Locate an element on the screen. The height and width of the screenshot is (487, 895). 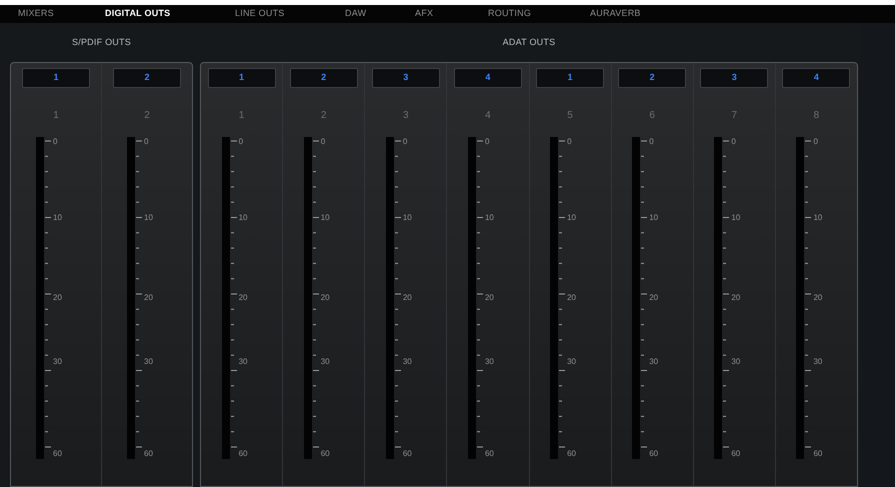
channel-number: 7 is located at coordinates (735, 116).